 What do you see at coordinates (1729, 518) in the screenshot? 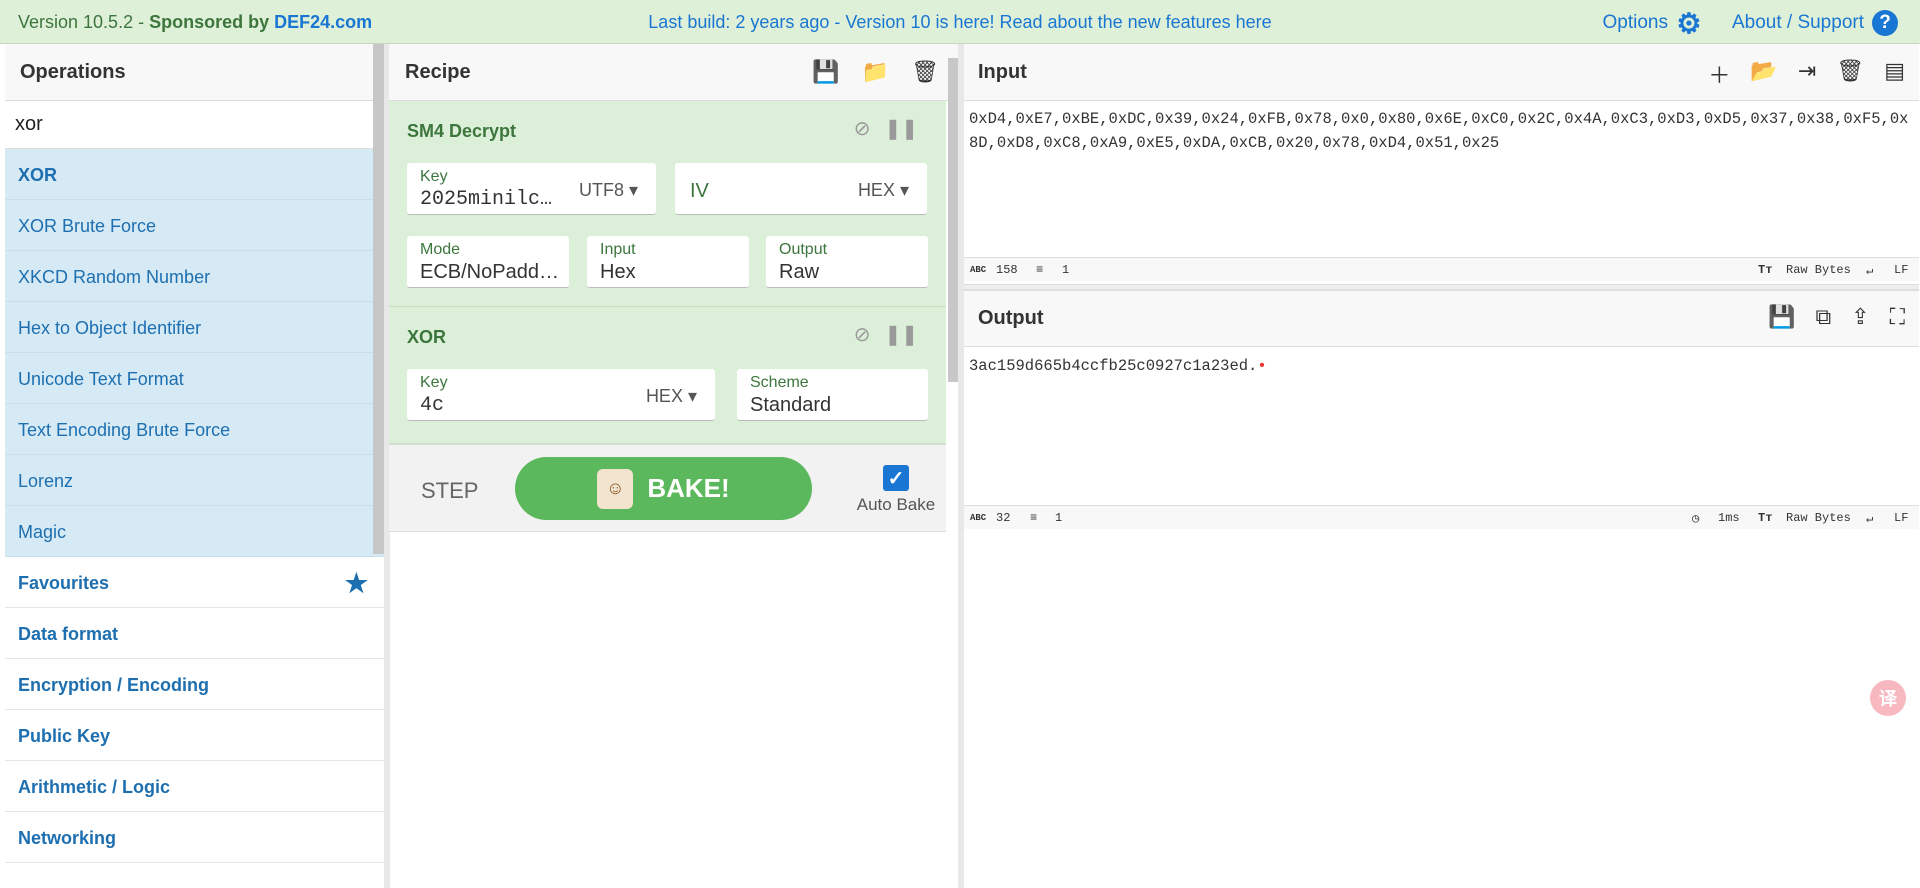
I see `bake-time: 1ms` at bounding box center [1729, 518].